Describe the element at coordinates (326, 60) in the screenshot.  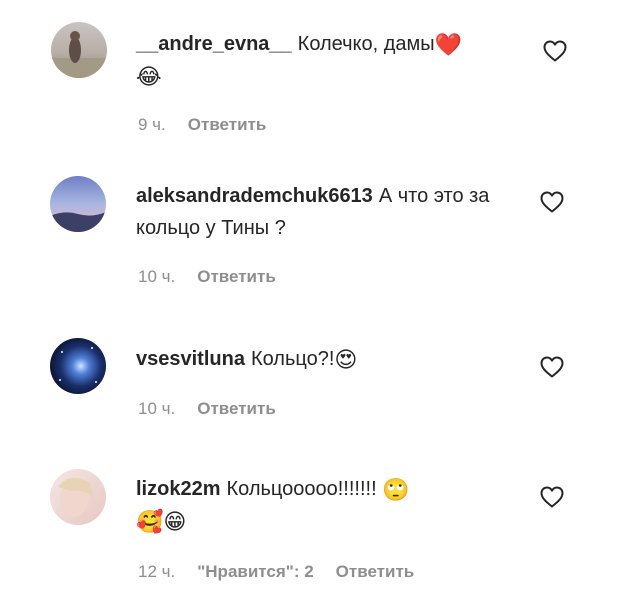
I see `comment-body: __andre_evna__ Колечко, дамы❤️ 😂` at that location.